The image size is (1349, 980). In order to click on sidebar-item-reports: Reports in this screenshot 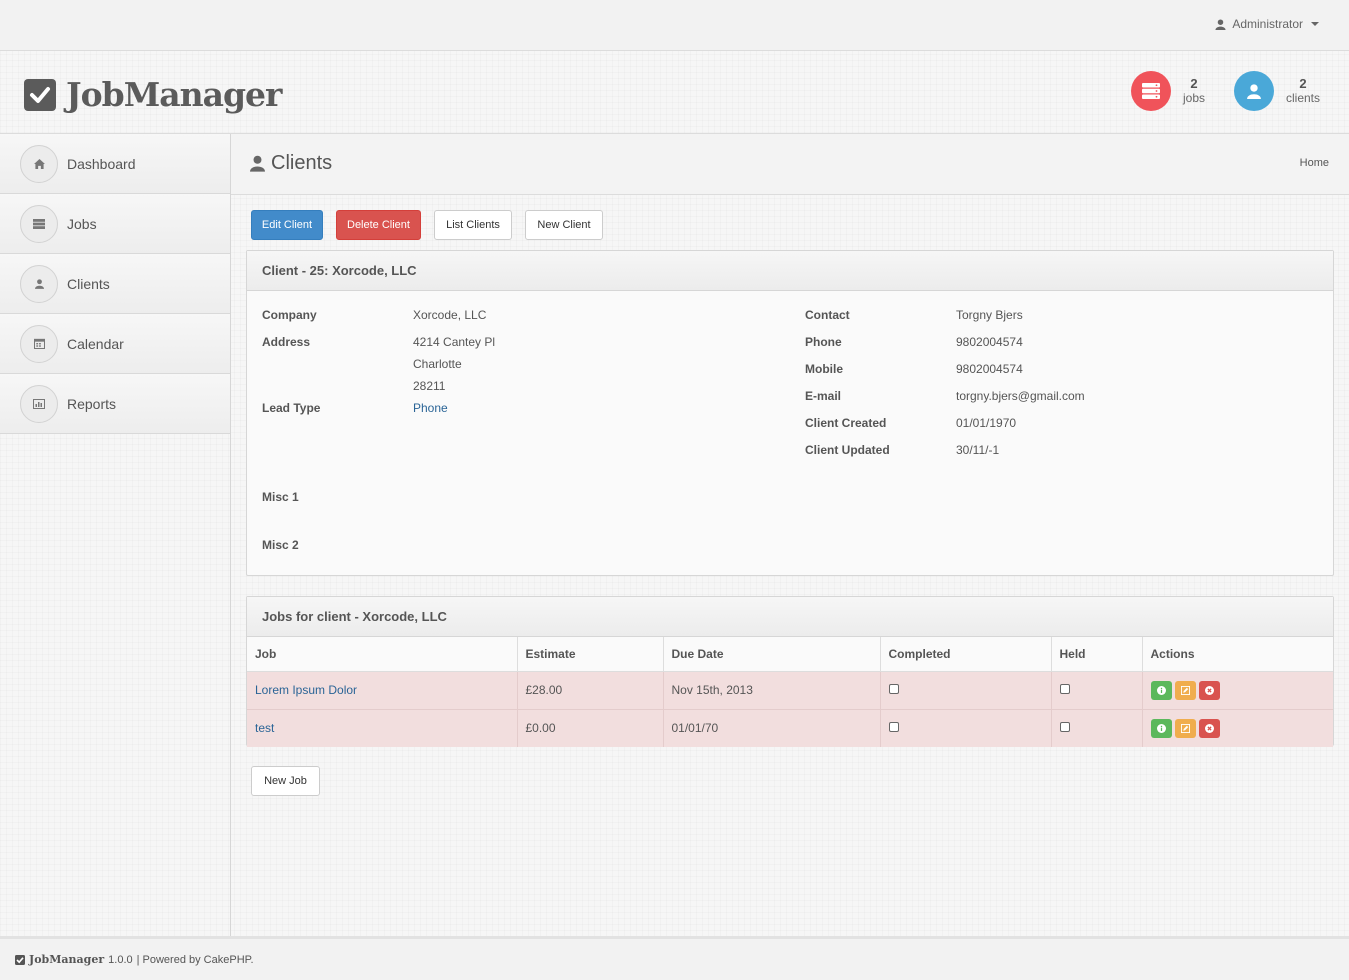, I will do `click(115, 404)`.